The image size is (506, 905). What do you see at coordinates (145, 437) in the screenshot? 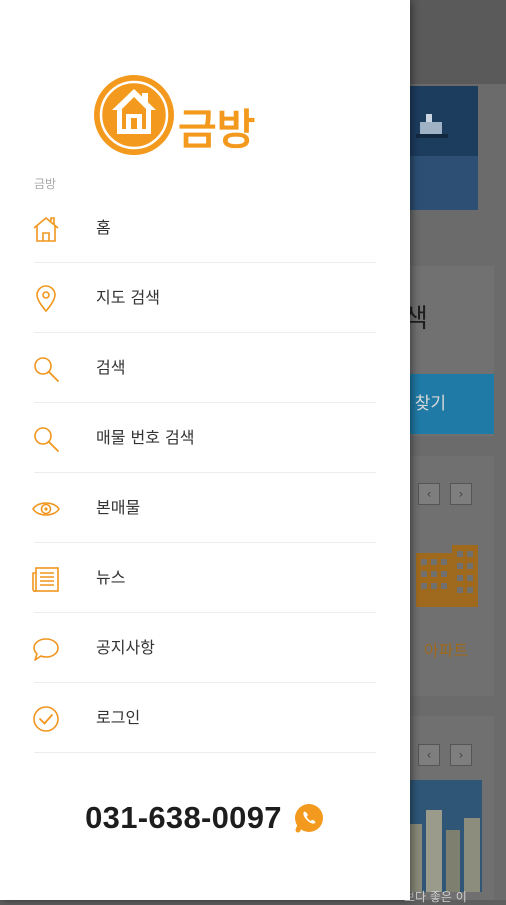
I see `menu-item-label: 매물 번호 검색` at bounding box center [145, 437].